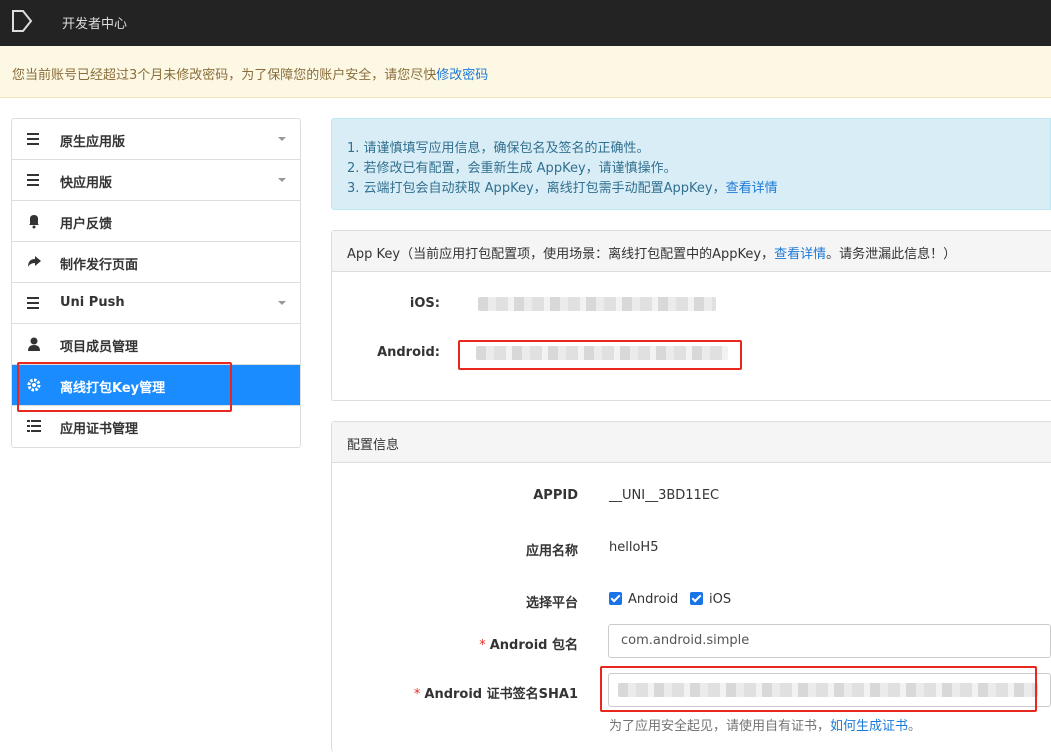  Describe the element at coordinates (92, 302) in the screenshot. I see `sidebar-item-label: Uni Push` at that location.